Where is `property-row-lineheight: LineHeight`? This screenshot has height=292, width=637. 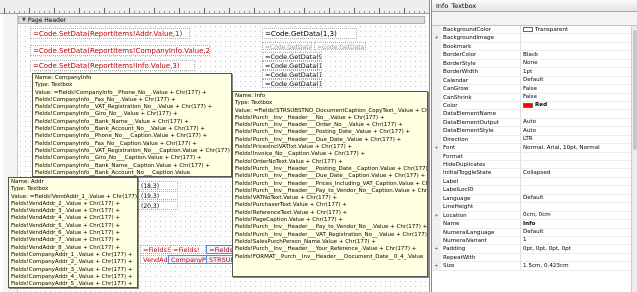 property-row-lineheight: LineHeight is located at coordinates (532, 207).